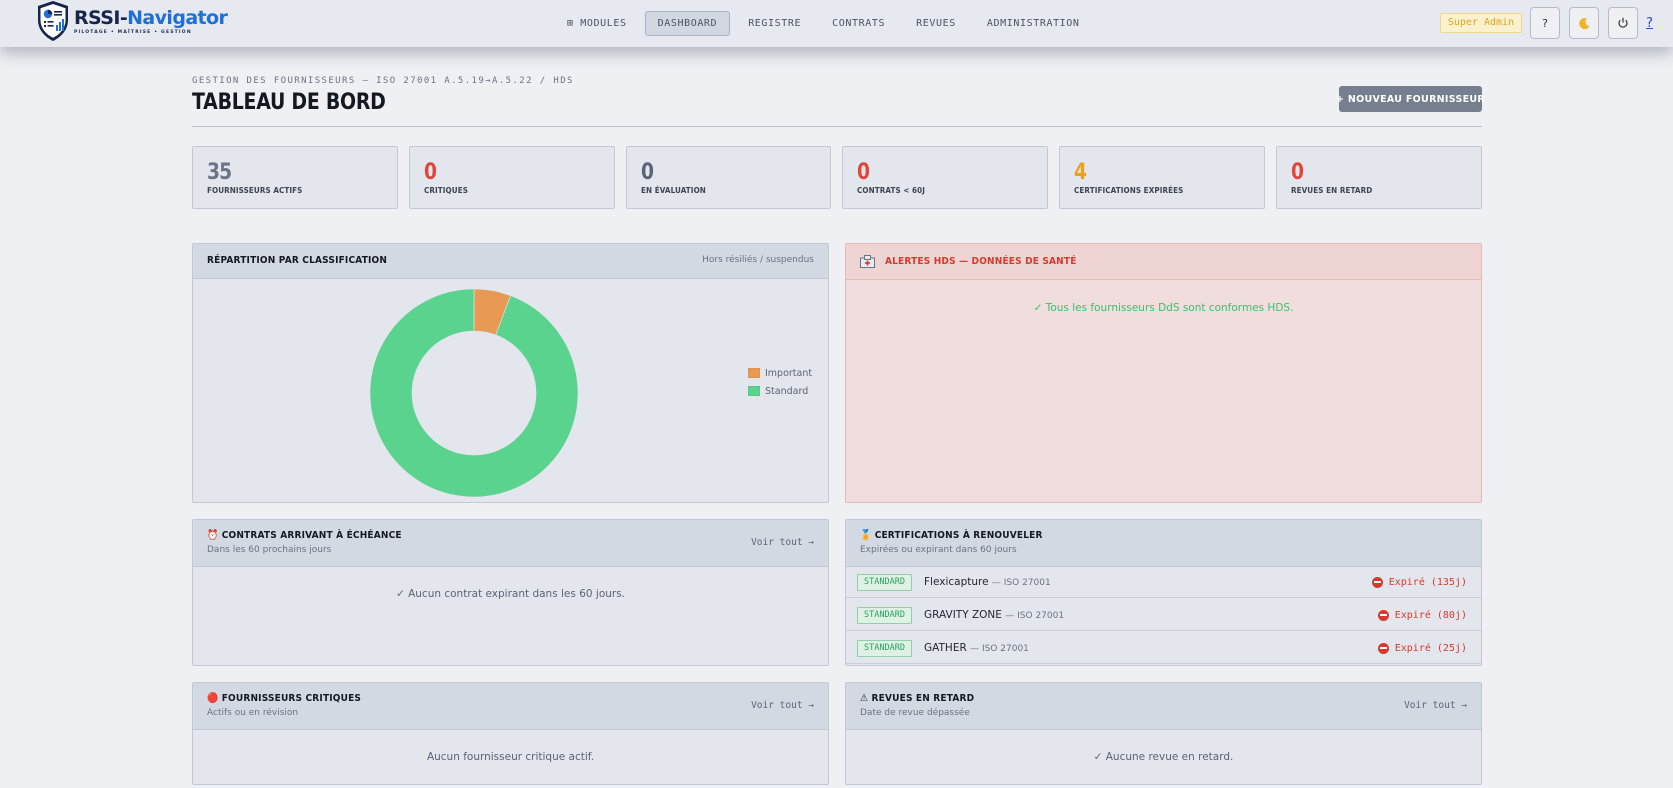  I want to click on panel-header: ALERTES HDS — DONNÉES DE SANTÉ, so click(1163, 262).